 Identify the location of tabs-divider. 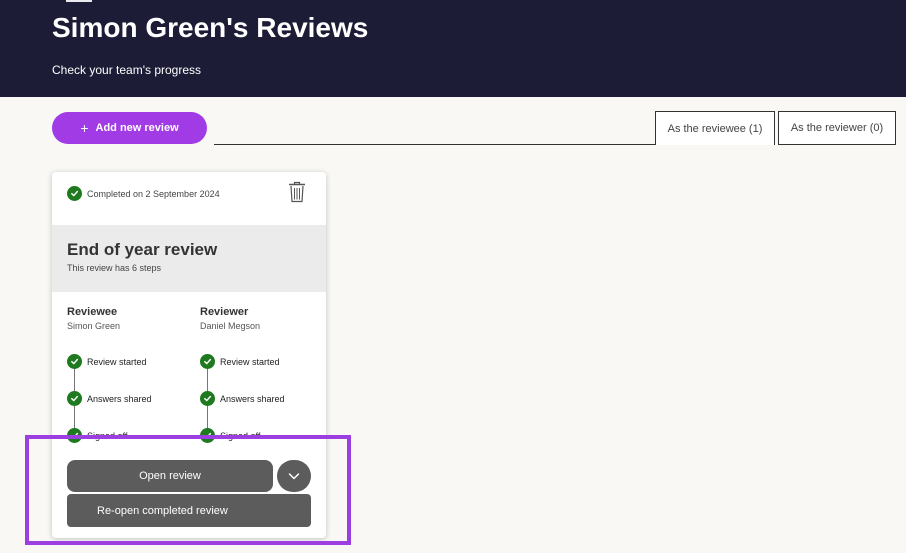
(434, 144).